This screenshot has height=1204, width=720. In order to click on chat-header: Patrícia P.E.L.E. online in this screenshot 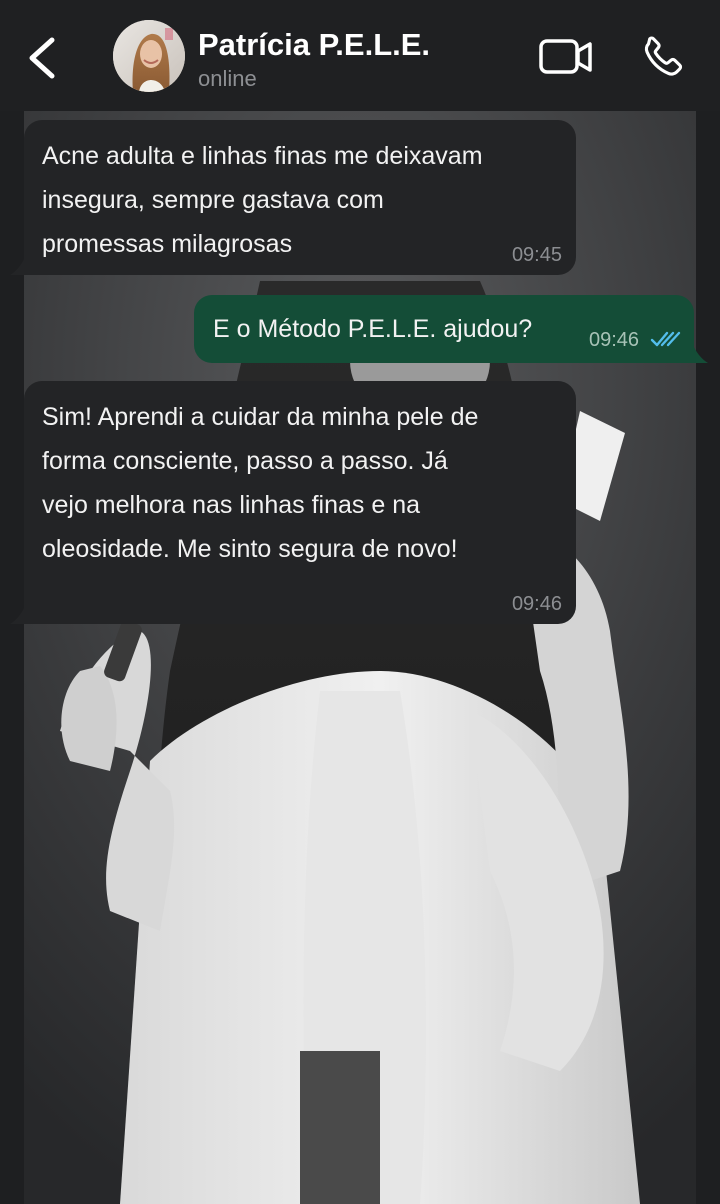, I will do `click(360, 55)`.